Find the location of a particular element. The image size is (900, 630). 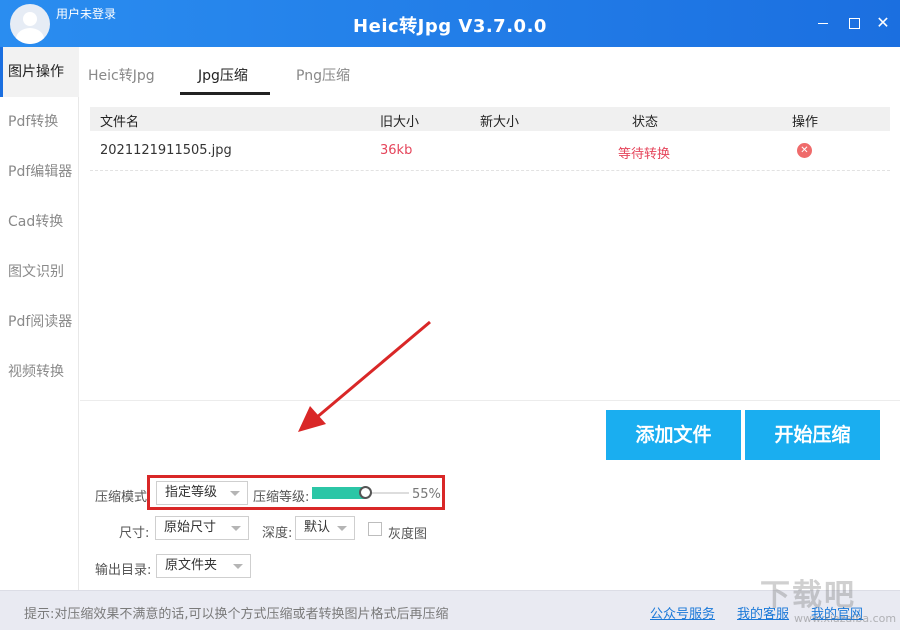

sidebar-item-pdf-editor: Pdf编辑器 is located at coordinates (39, 172).